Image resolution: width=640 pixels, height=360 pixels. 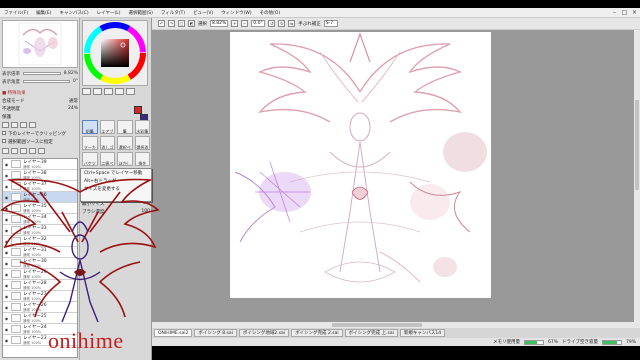 I want to click on document-tab: ボイシング 8.sai, so click(x=215, y=333).